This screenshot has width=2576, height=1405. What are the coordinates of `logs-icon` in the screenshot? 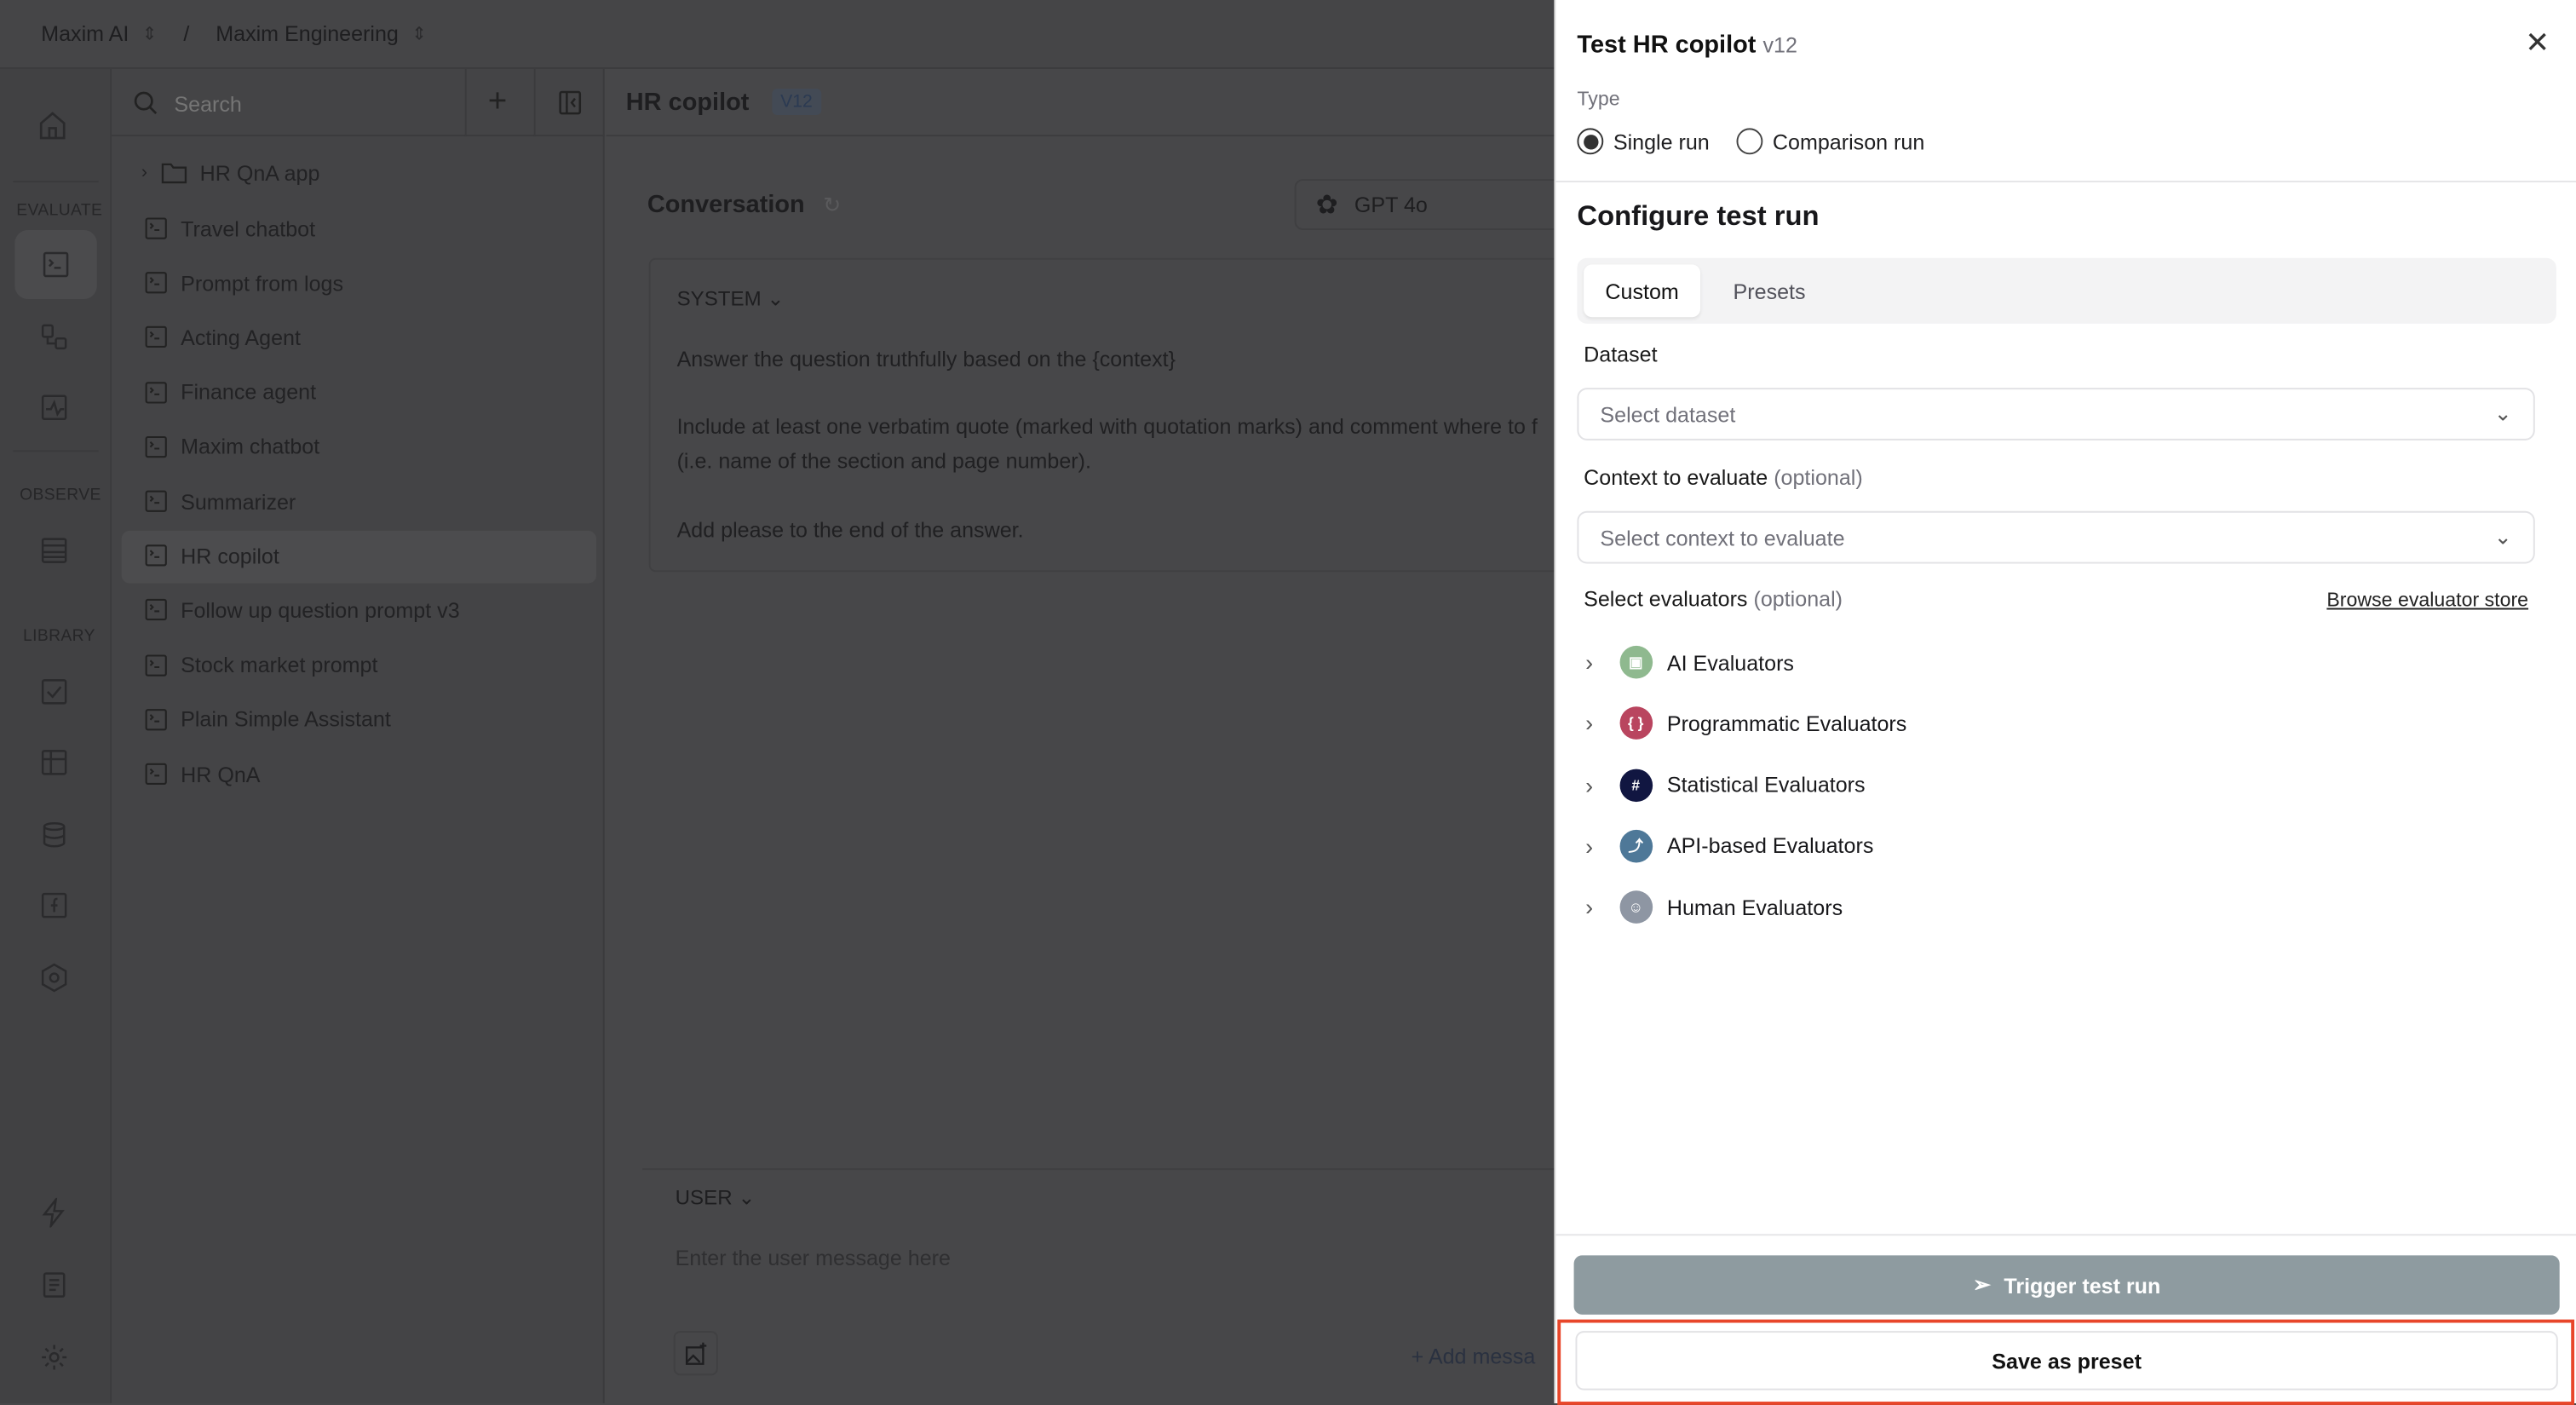 It's located at (54, 551).